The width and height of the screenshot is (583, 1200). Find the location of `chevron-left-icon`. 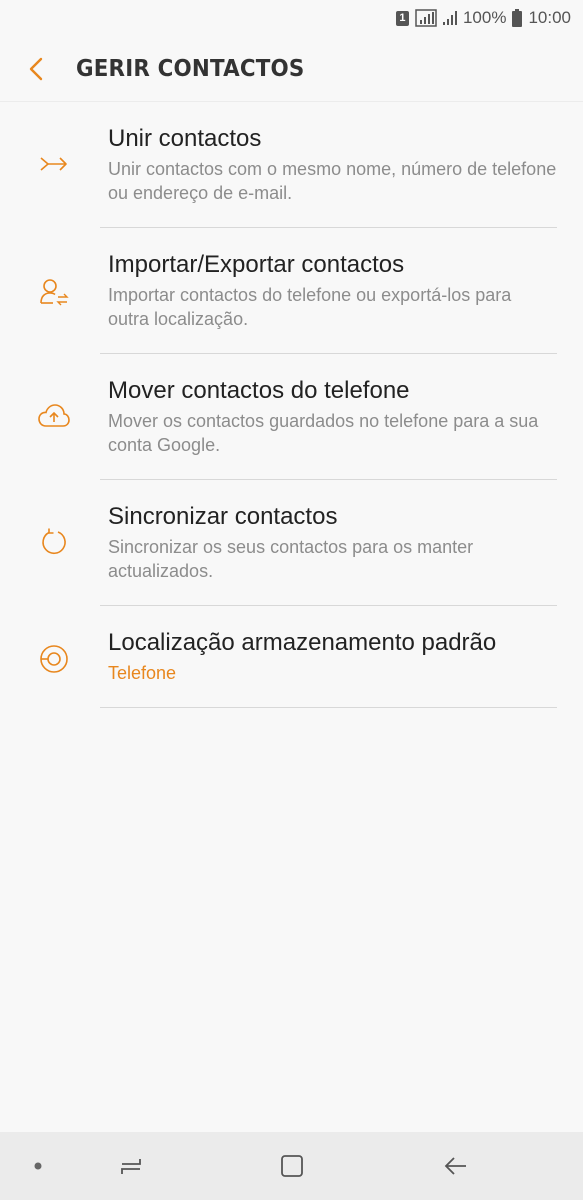

chevron-left-icon is located at coordinates (36, 68).